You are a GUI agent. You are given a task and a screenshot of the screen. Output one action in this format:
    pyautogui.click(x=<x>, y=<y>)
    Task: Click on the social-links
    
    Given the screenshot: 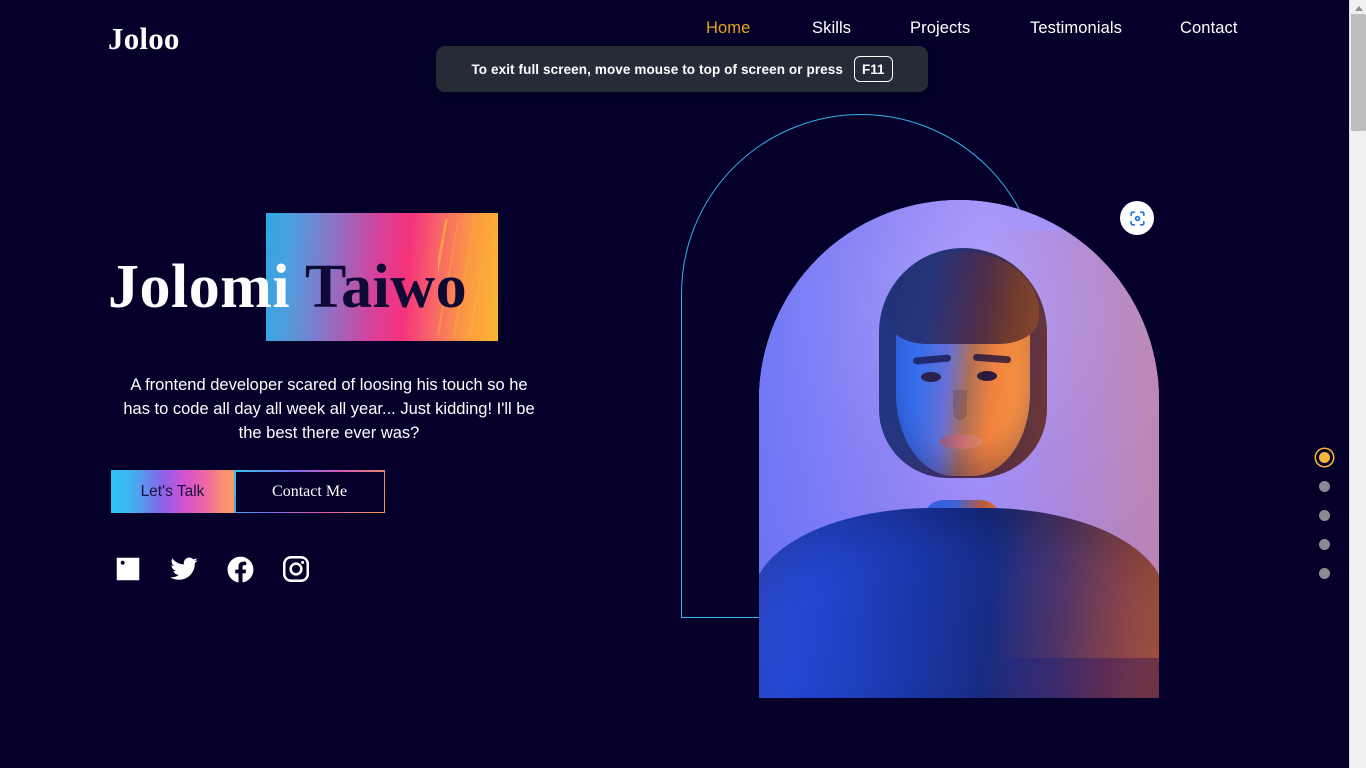 What is the action you would take?
    pyautogui.click(x=212, y=569)
    